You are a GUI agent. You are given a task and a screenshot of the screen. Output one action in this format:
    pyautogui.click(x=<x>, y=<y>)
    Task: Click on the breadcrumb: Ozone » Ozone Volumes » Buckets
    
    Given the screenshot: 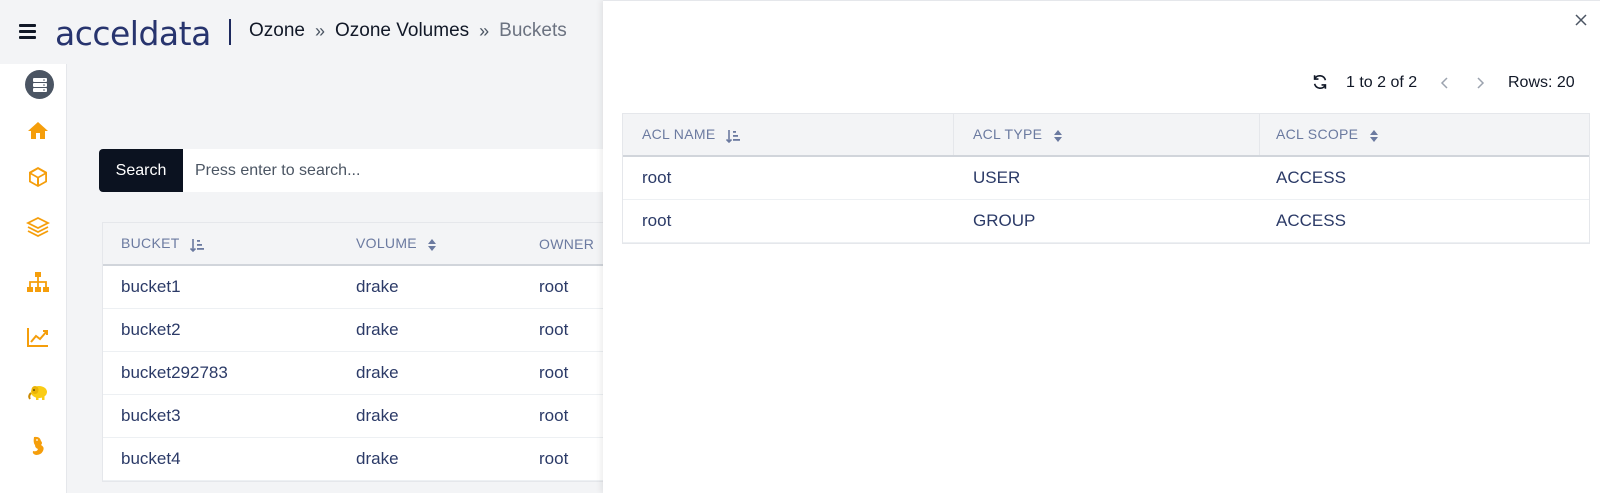 What is the action you would take?
    pyautogui.click(x=408, y=31)
    